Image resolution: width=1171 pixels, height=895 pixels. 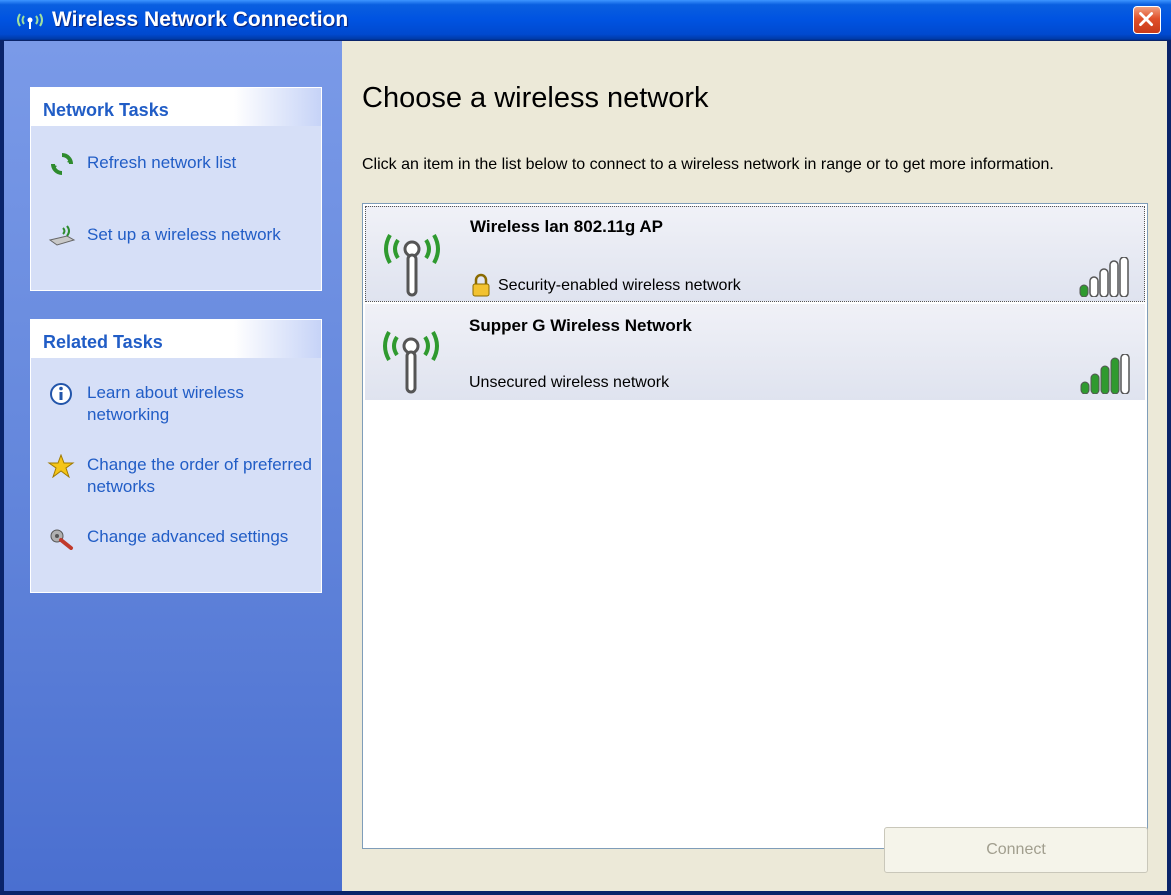 What do you see at coordinates (580, 325) in the screenshot?
I see `network-name: Supper G Wireless Network` at bounding box center [580, 325].